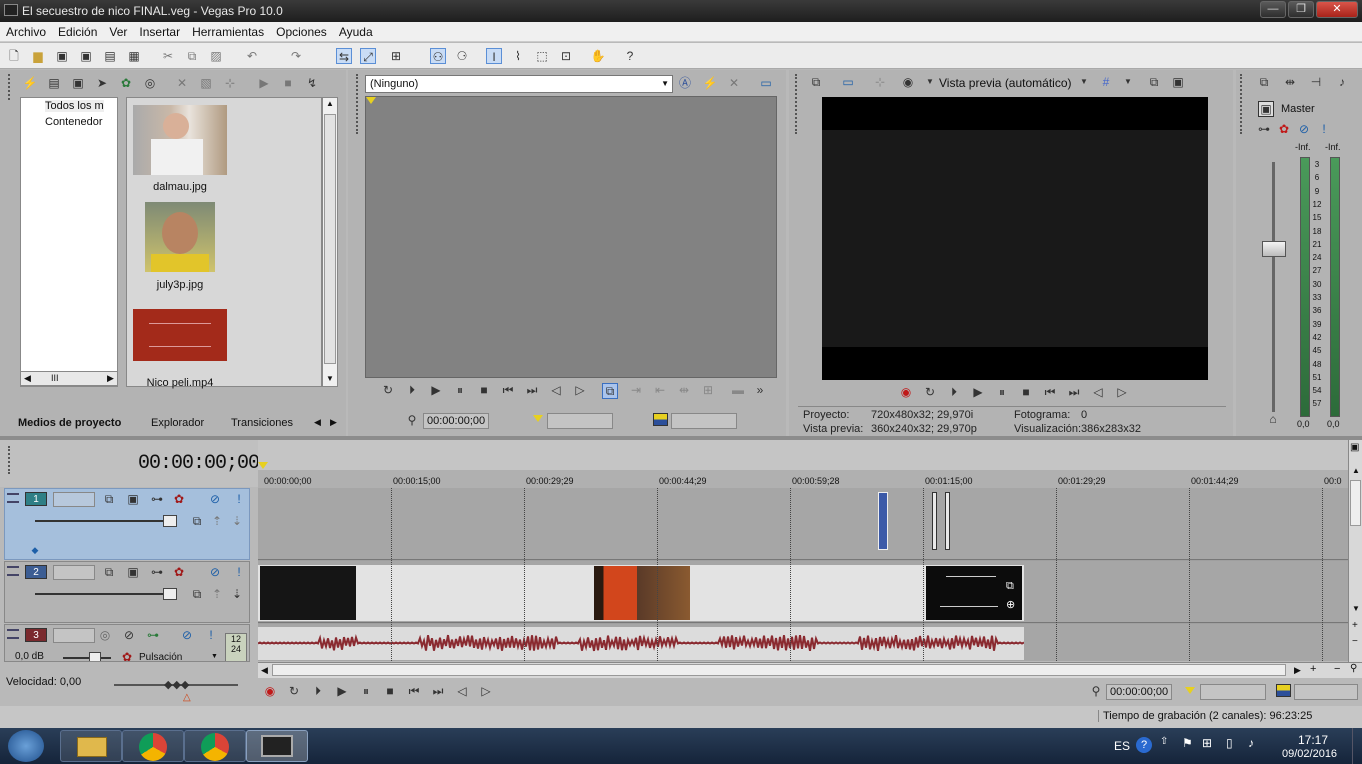  Describe the element at coordinates (1264, 130) in the screenshot. I see `master-route-icon: ⊶` at that location.